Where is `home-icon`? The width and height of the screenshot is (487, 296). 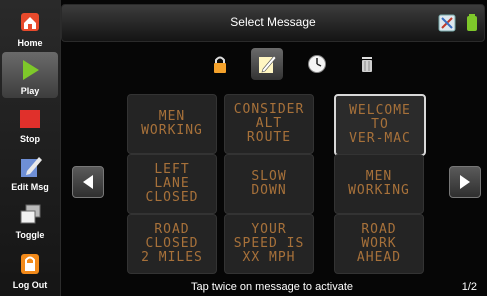 home-icon is located at coordinates (30, 22).